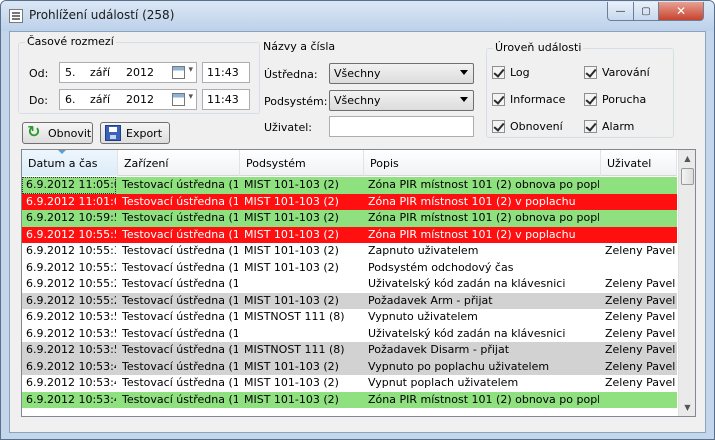 The height and width of the screenshot is (440, 715). I want to click on log-label: Log, so click(520, 72).